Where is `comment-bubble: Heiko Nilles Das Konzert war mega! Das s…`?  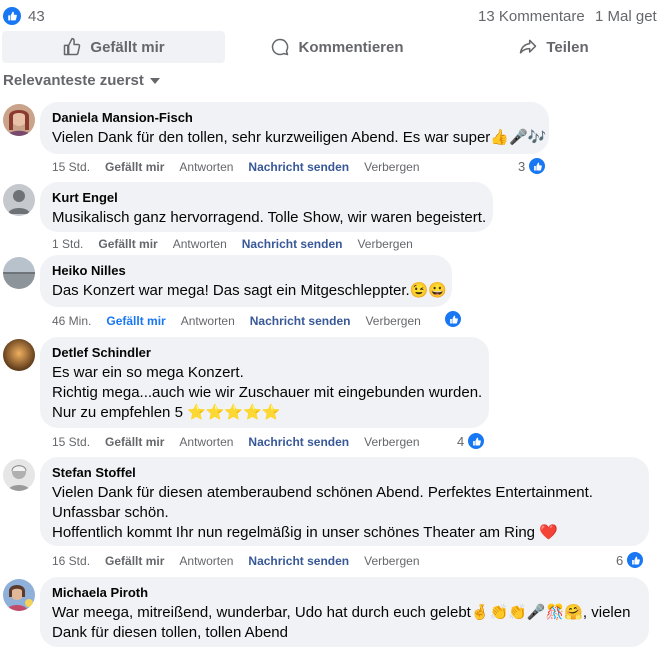
comment-bubble: Heiko Nilles Das Konzert war mega! Das s… is located at coordinates (246, 281).